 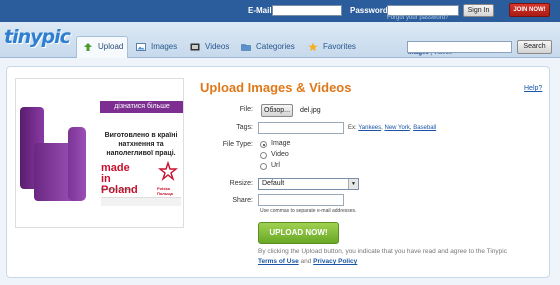 What do you see at coordinates (310, 110) in the screenshot?
I see `selected-file-name: del.jpg` at bounding box center [310, 110].